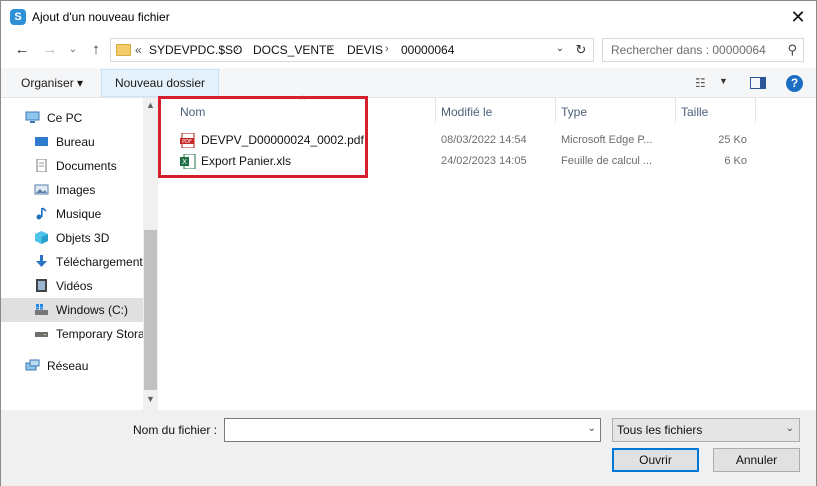 The height and width of the screenshot is (486, 817). What do you see at coordinates (138, 50) in the screenshot?
I see `address-overflow-indicator: «` at bounding box center [138, 50].